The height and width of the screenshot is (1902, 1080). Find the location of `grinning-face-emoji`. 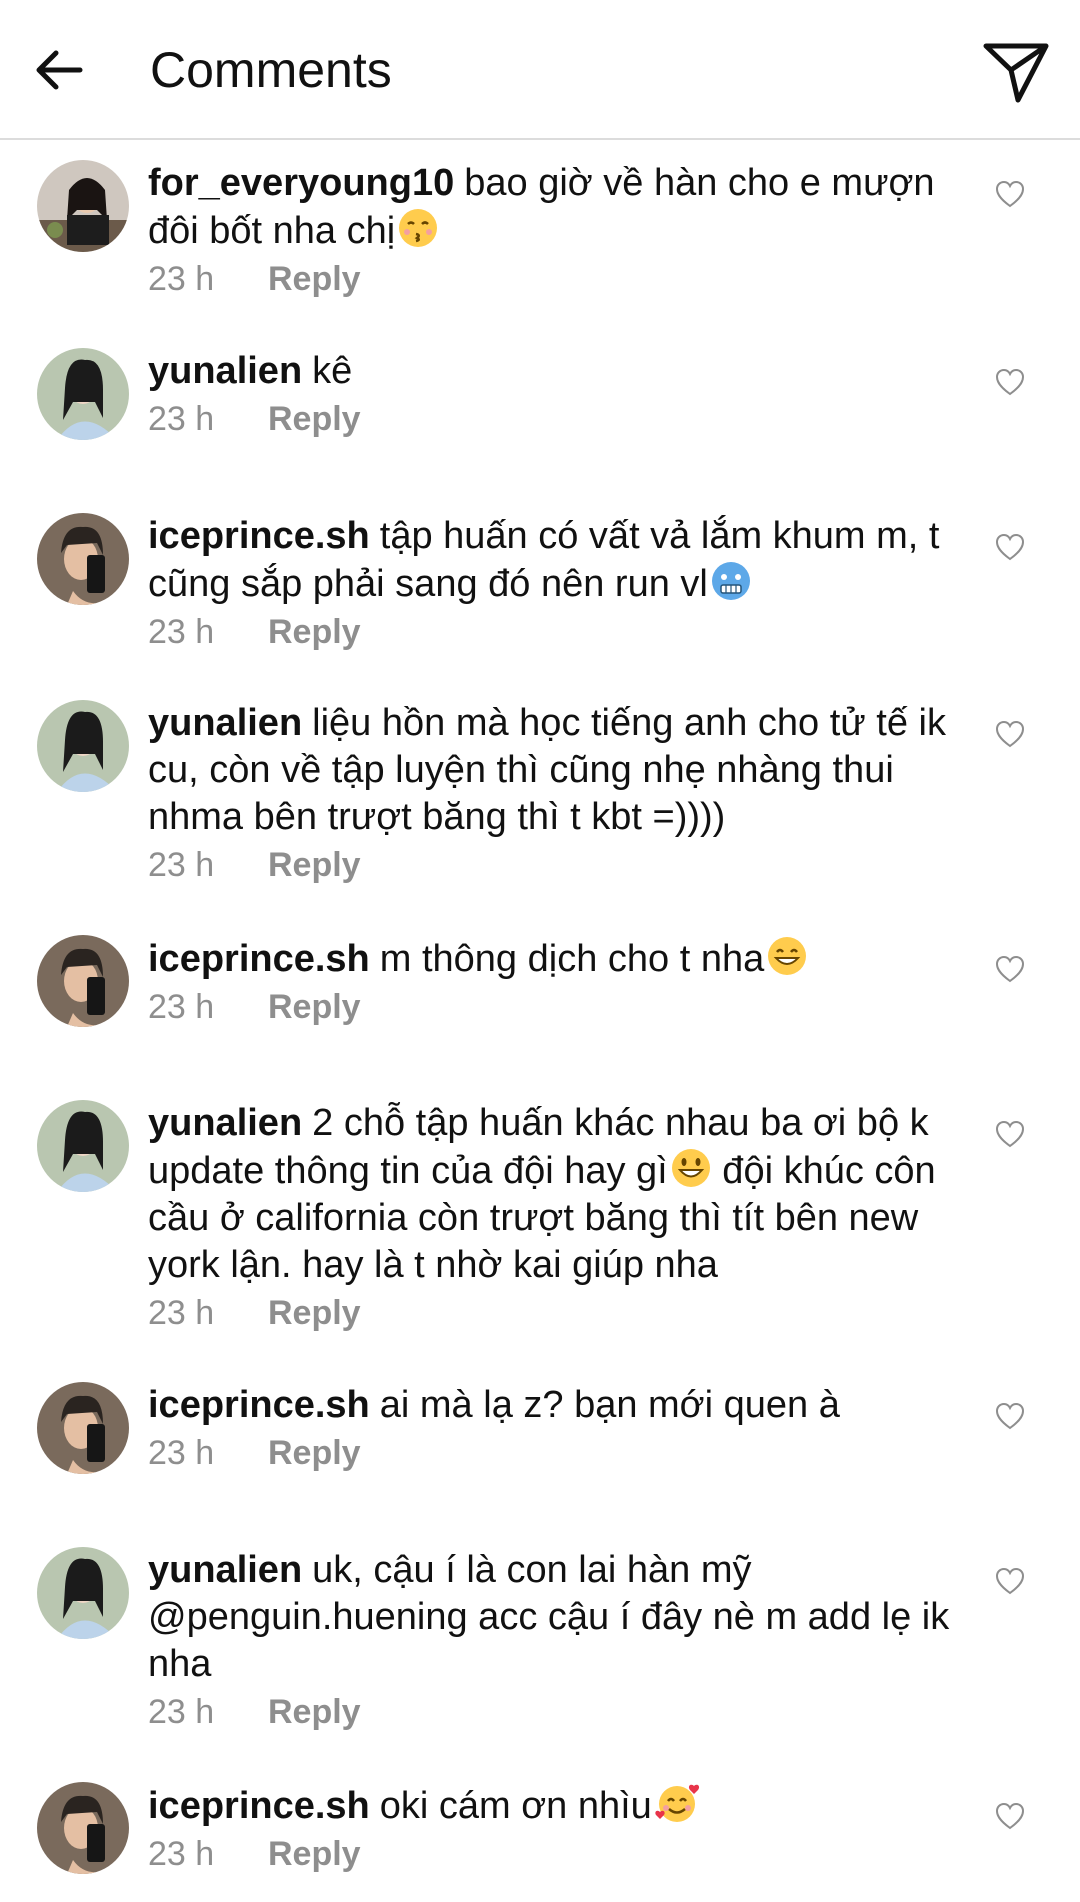

grinning-face-emoji is located at coordinates (787, 956).